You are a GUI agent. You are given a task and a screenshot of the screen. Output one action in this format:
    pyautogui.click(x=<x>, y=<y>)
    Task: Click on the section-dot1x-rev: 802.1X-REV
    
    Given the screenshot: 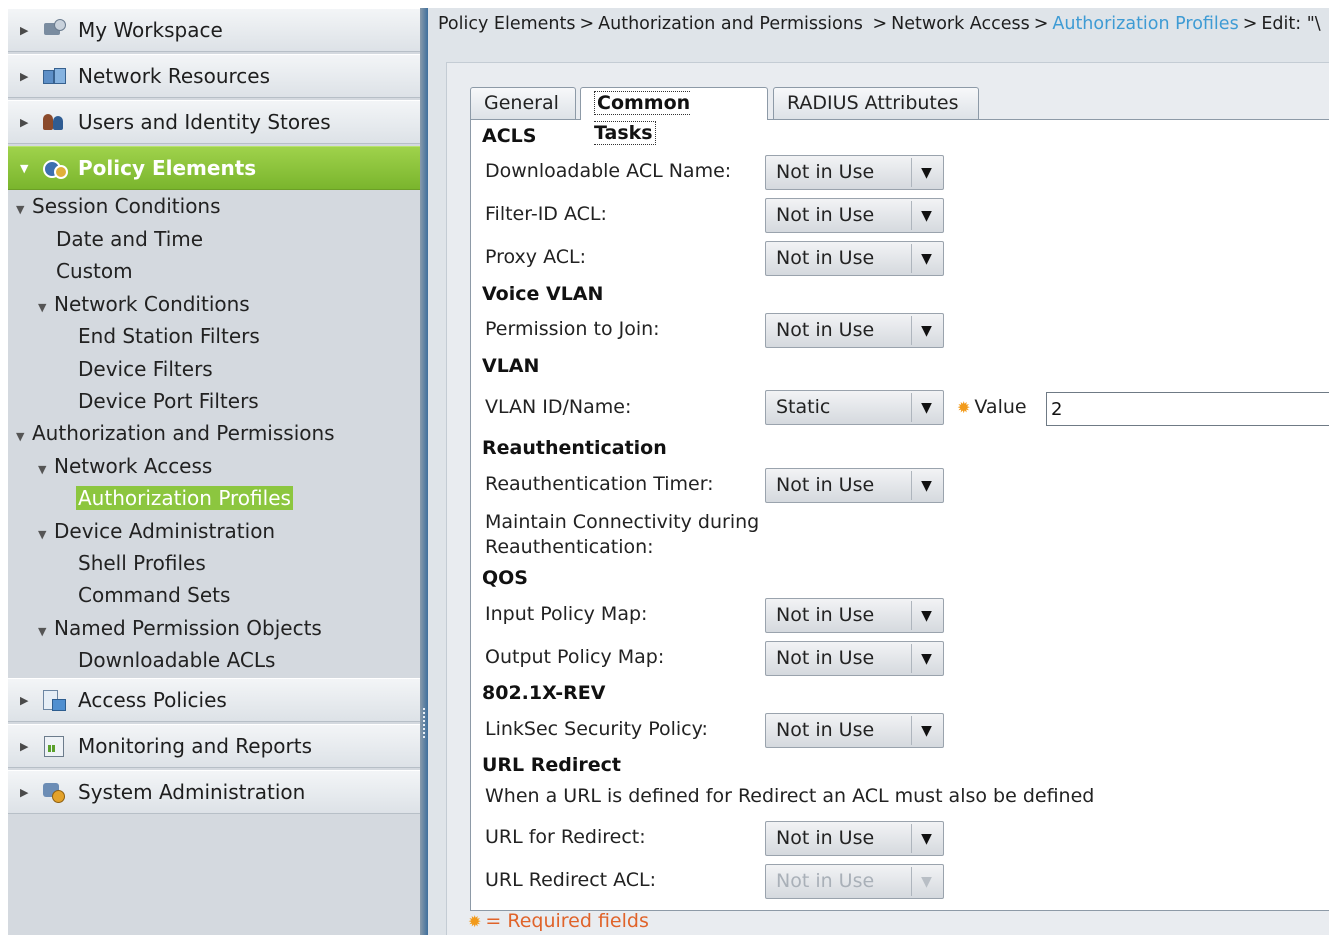 What is the action you would take?
    pyautogui.click(x=544, y=693)
    